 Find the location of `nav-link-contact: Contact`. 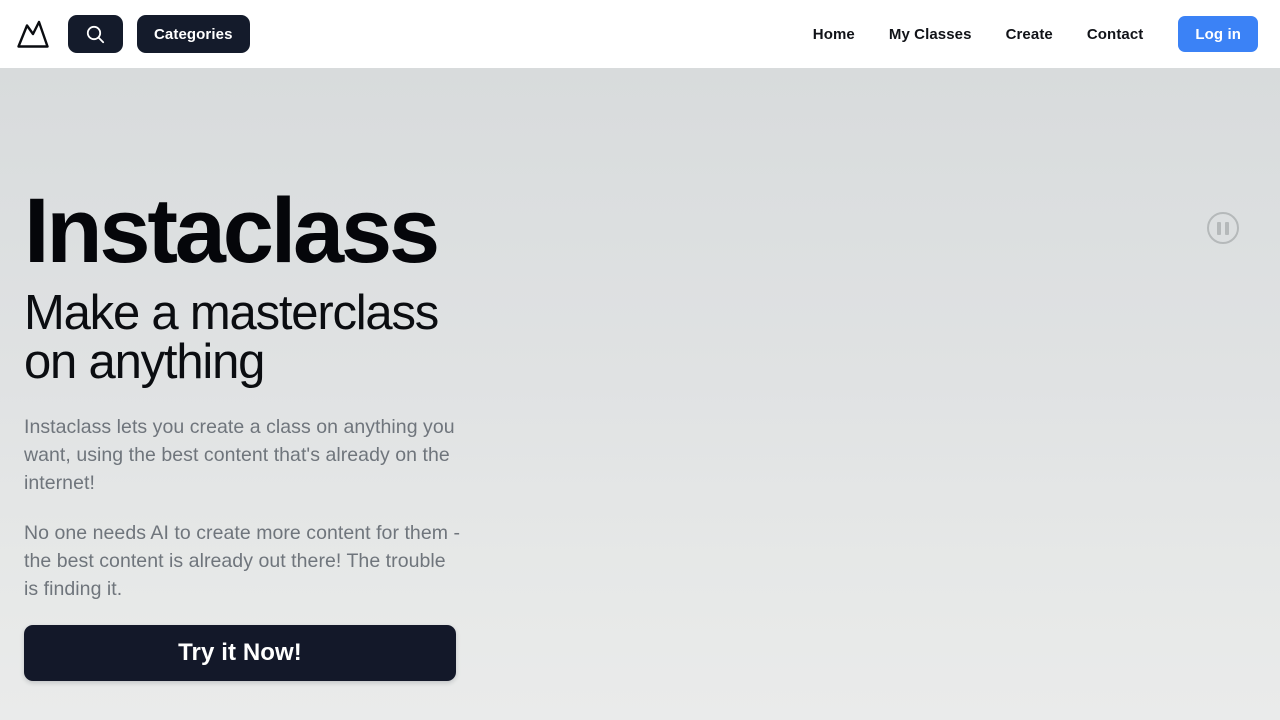

nav-link-contact: Contact is located at coordinates (1115, 34).